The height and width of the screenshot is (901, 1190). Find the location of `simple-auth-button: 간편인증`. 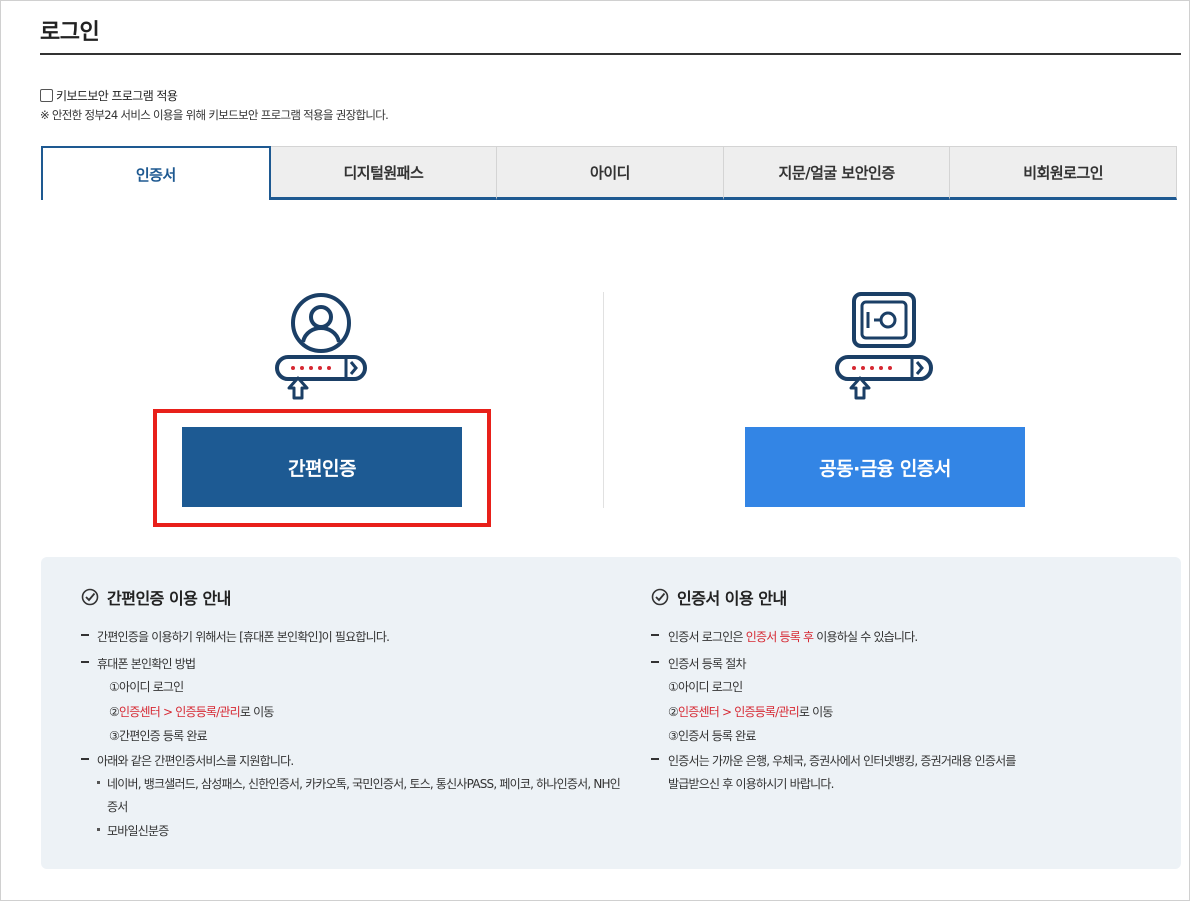

simple-auth-button: 간편인증 is located at coordinates (322, 467).